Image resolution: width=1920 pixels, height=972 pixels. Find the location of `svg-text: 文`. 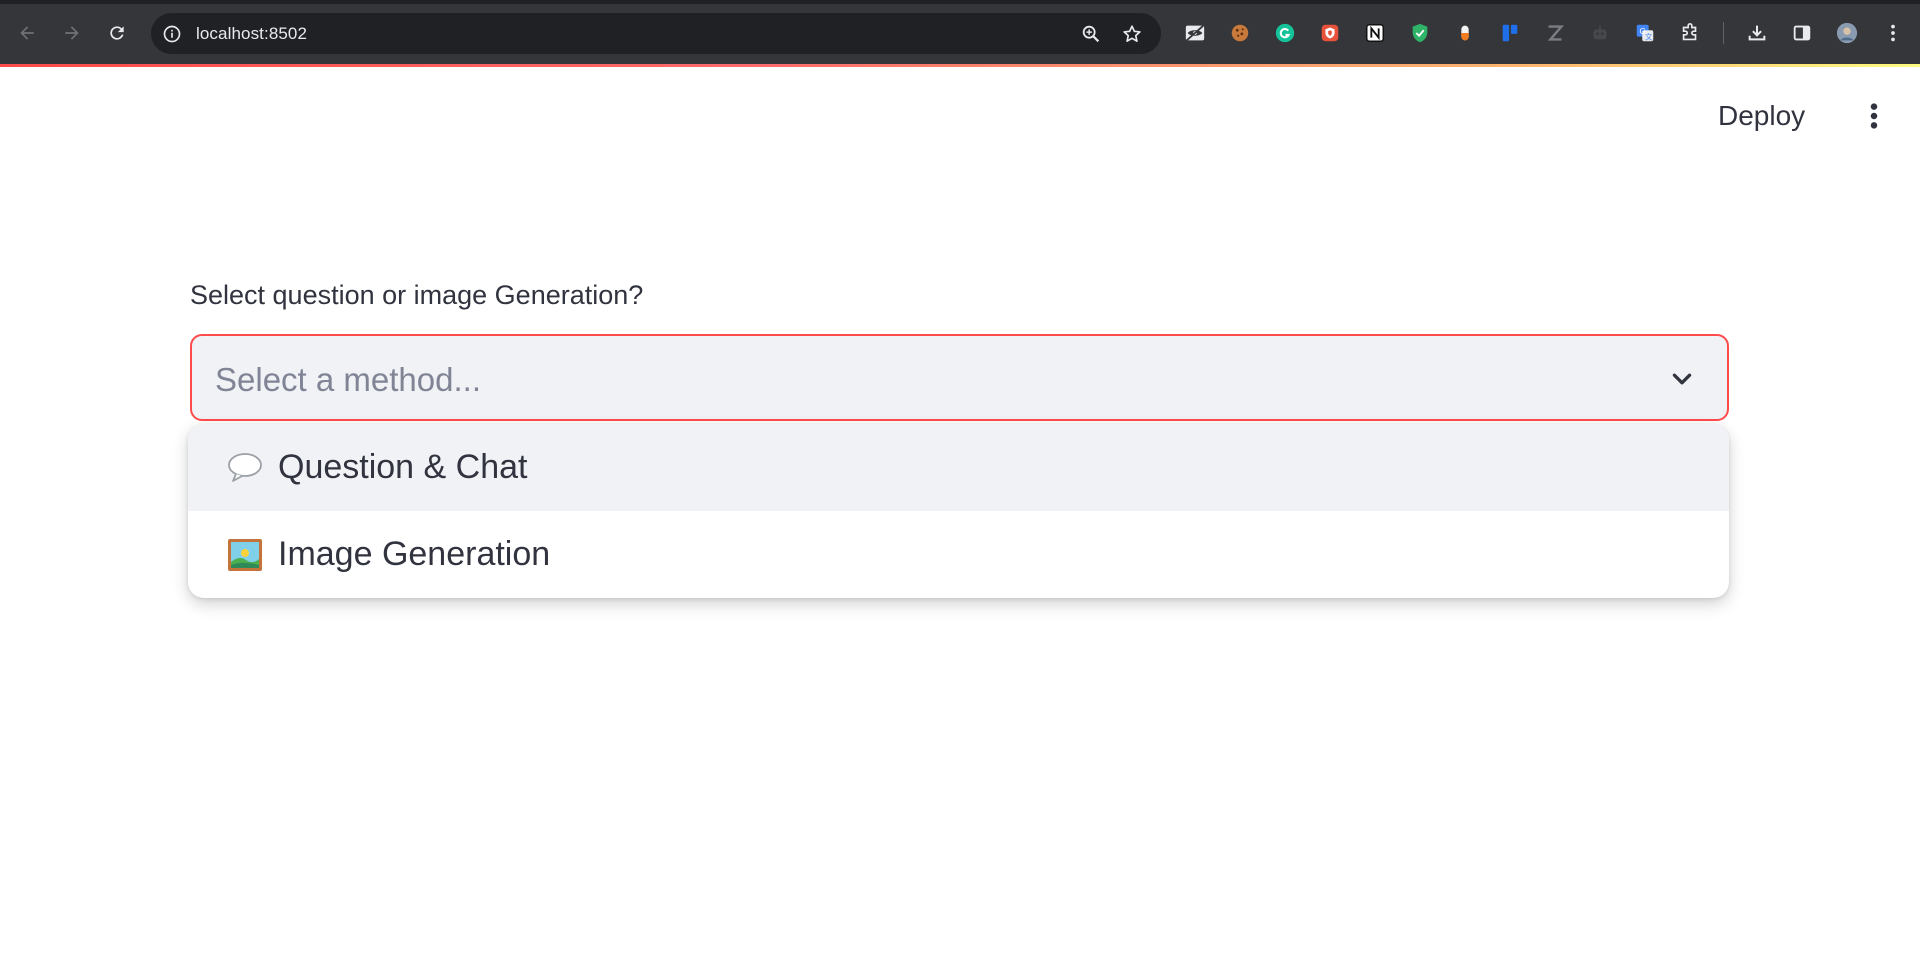

svg-text: 文 is located at coordinates (1649, 36).